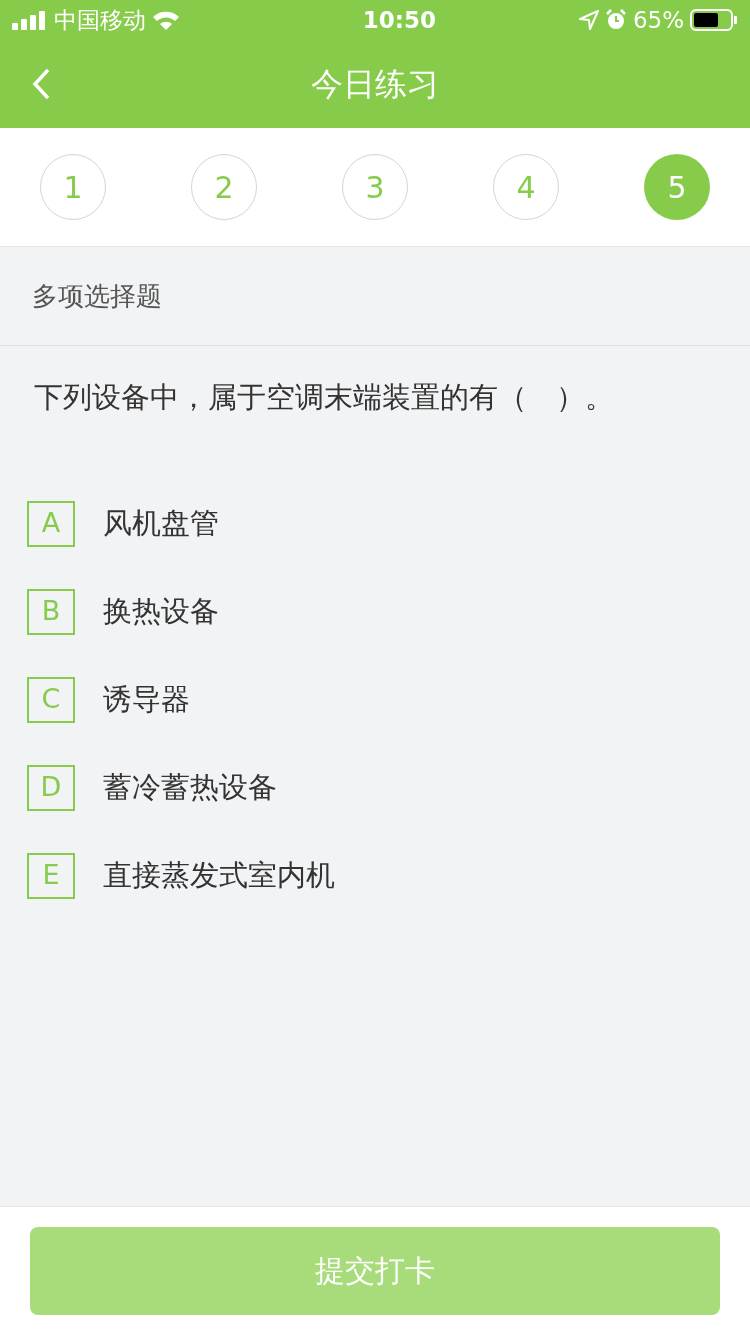 This screenshot has height=1334, width=750. What do you see at coordinates (375, 699) in the screenshot?
I see `answer-option: C 诱导器` at bounding box center [375, 699].